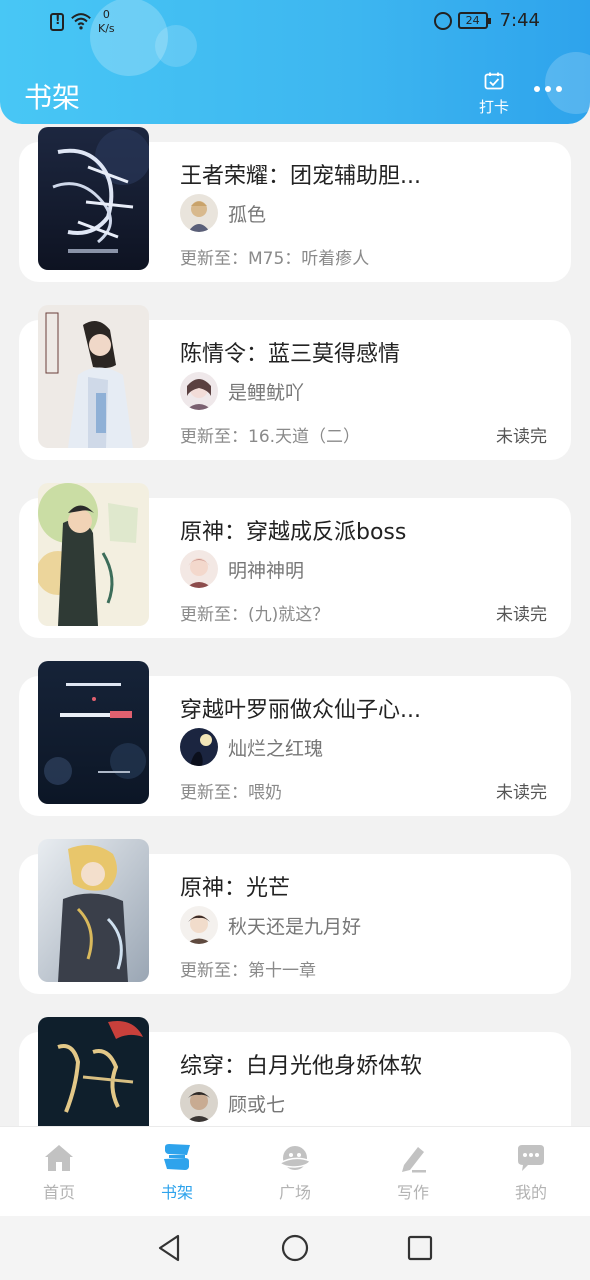  What do you see at coordinates (231, 793) in the screenshot?
I see `latest-chapter: 更新至：喂奶` at bounding box center [231, 793].